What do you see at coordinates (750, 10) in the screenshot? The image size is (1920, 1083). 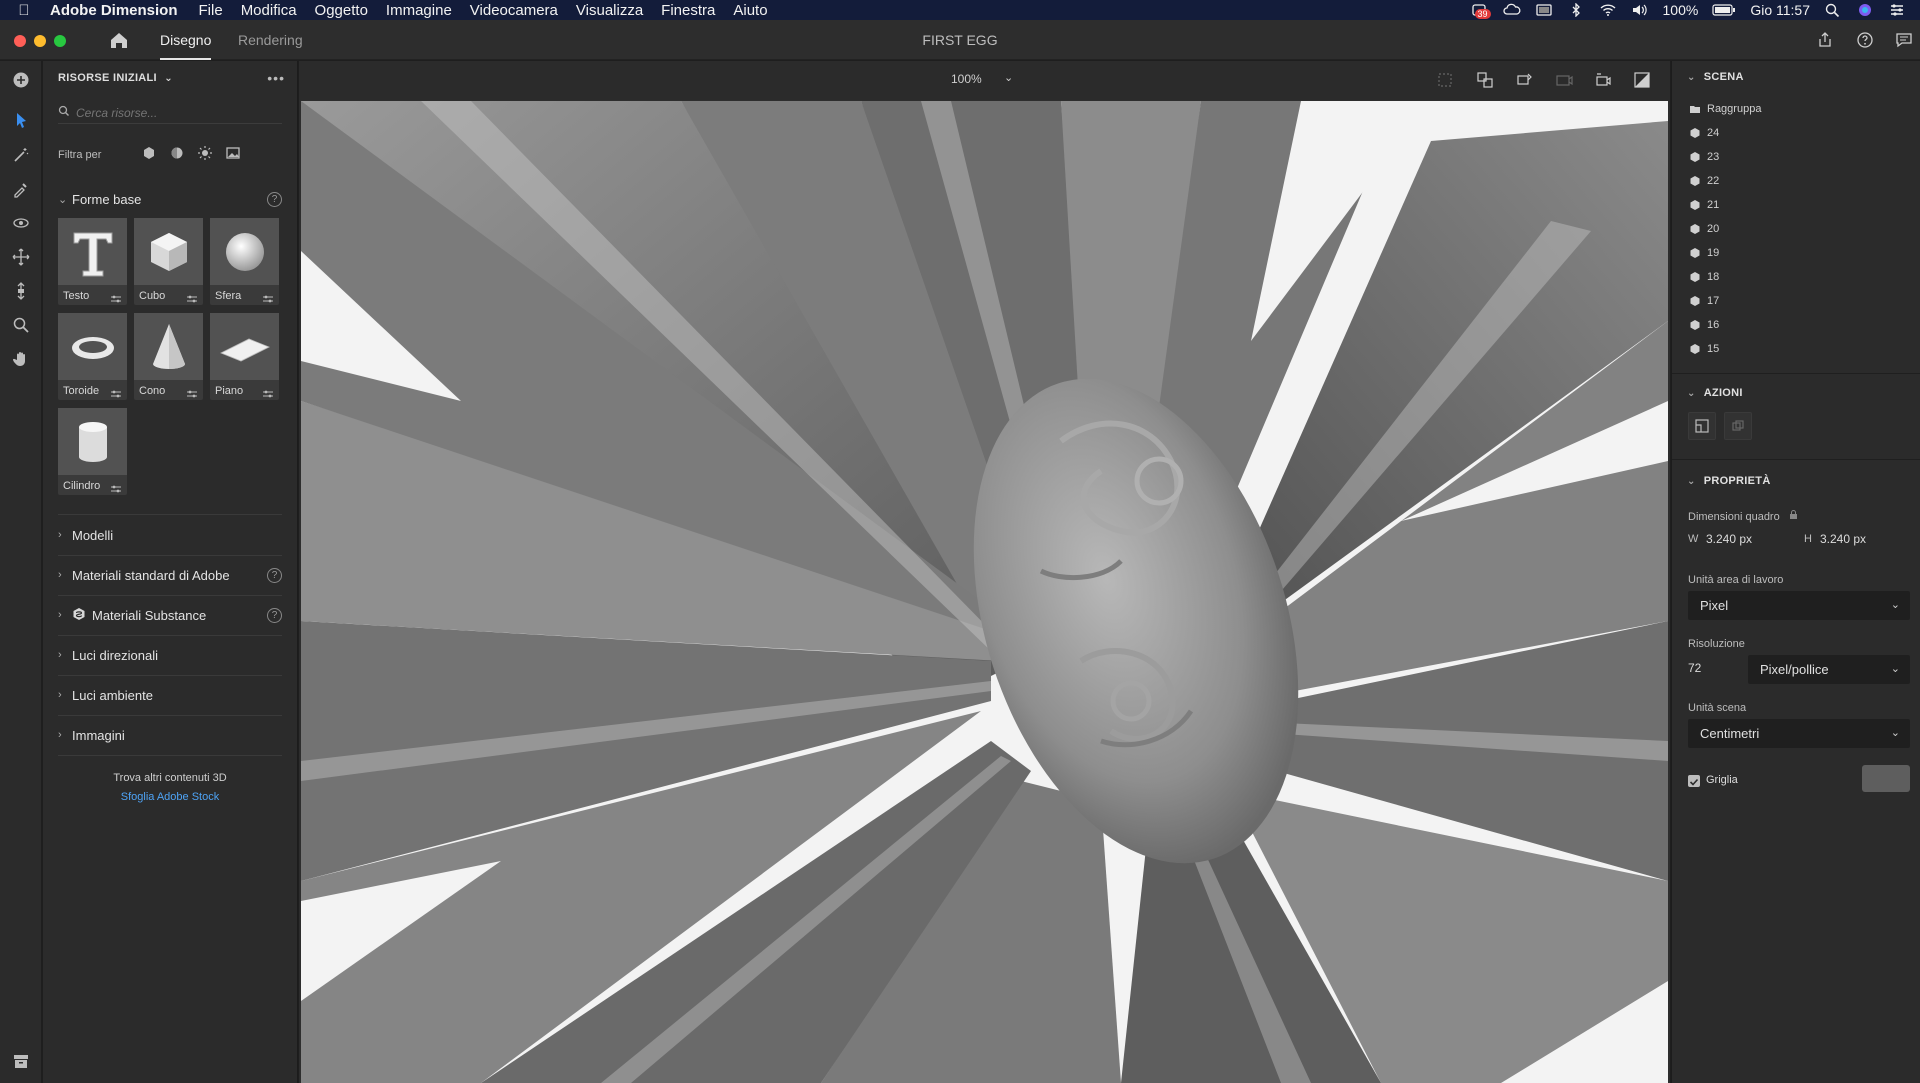 I see `menu-aiuto: Aiuto` at bounding box center [750, 10].